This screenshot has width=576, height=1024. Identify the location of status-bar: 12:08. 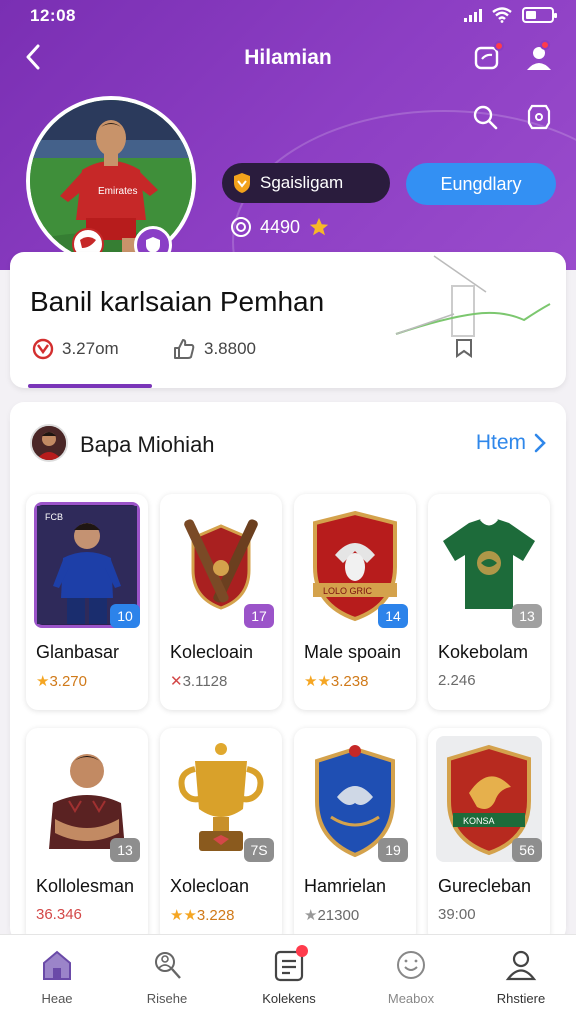
(288, 17).